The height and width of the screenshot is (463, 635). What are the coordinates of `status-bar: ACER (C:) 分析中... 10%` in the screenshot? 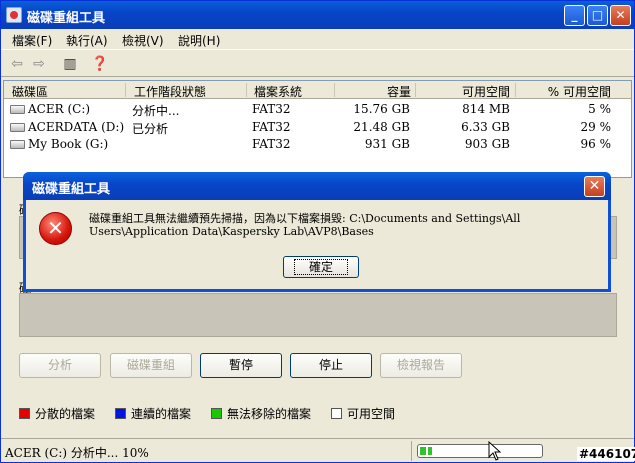 It's located at (317, 450).